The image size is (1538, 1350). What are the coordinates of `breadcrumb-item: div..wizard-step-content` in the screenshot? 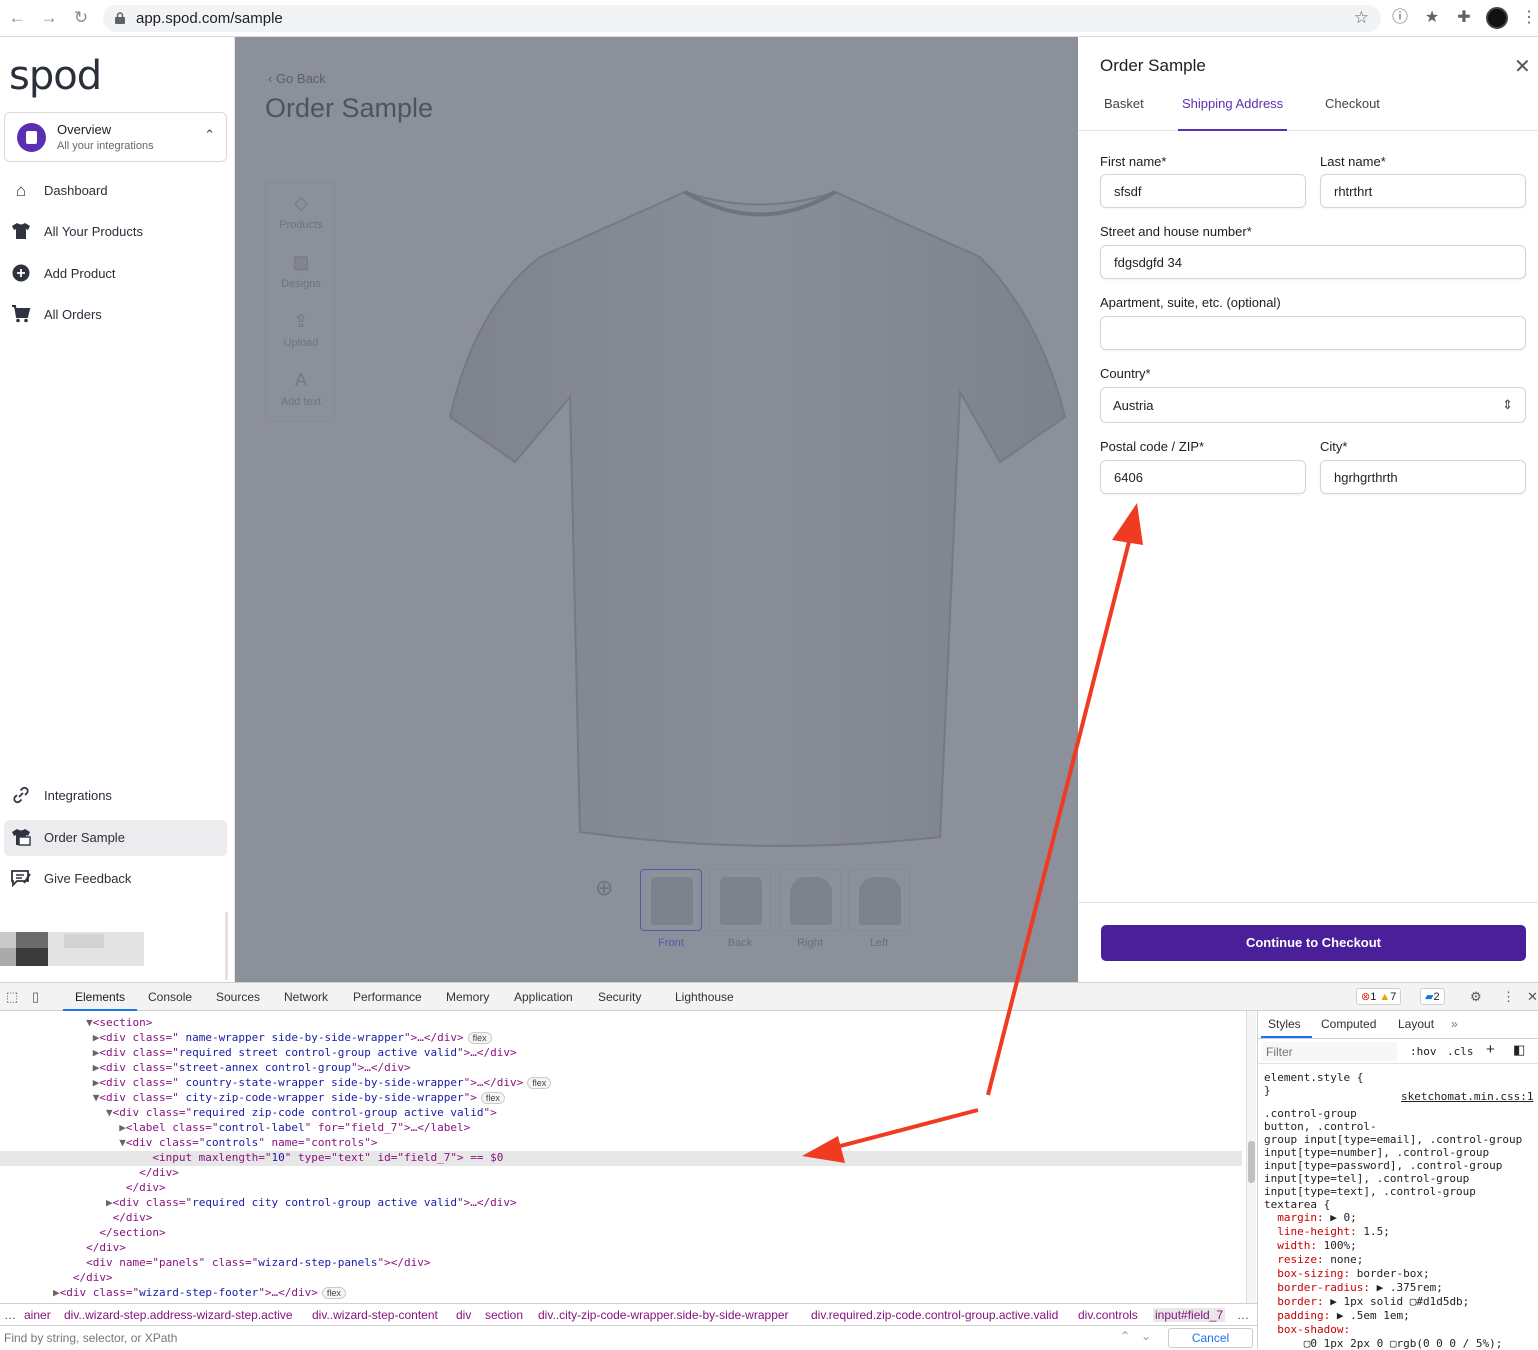 It's located at (375, 1315).